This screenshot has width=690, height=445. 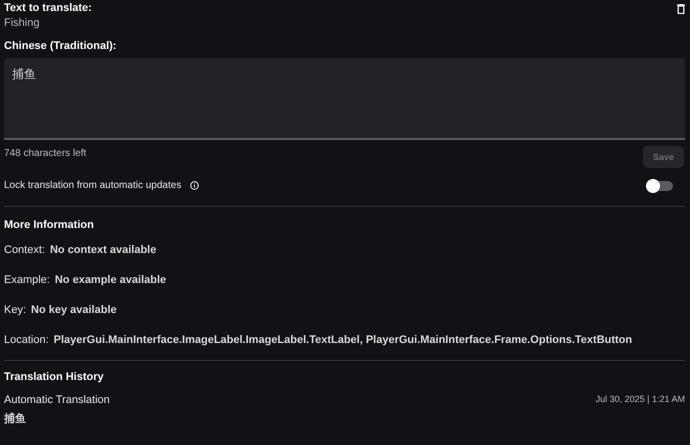 What do you see at coordinates (93, 185) in the screenshot?
I see `lock-label: Lock translation from automatic updates` at bounding box center [93, 185].